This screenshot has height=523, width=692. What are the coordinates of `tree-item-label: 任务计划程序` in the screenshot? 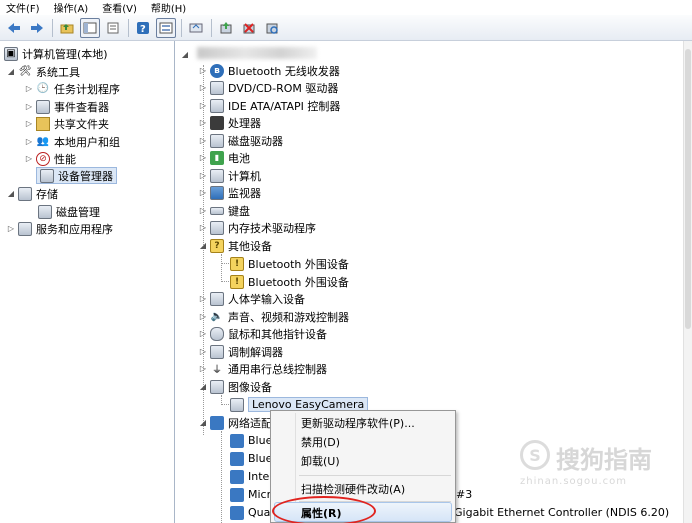 It's located at (87, 89).